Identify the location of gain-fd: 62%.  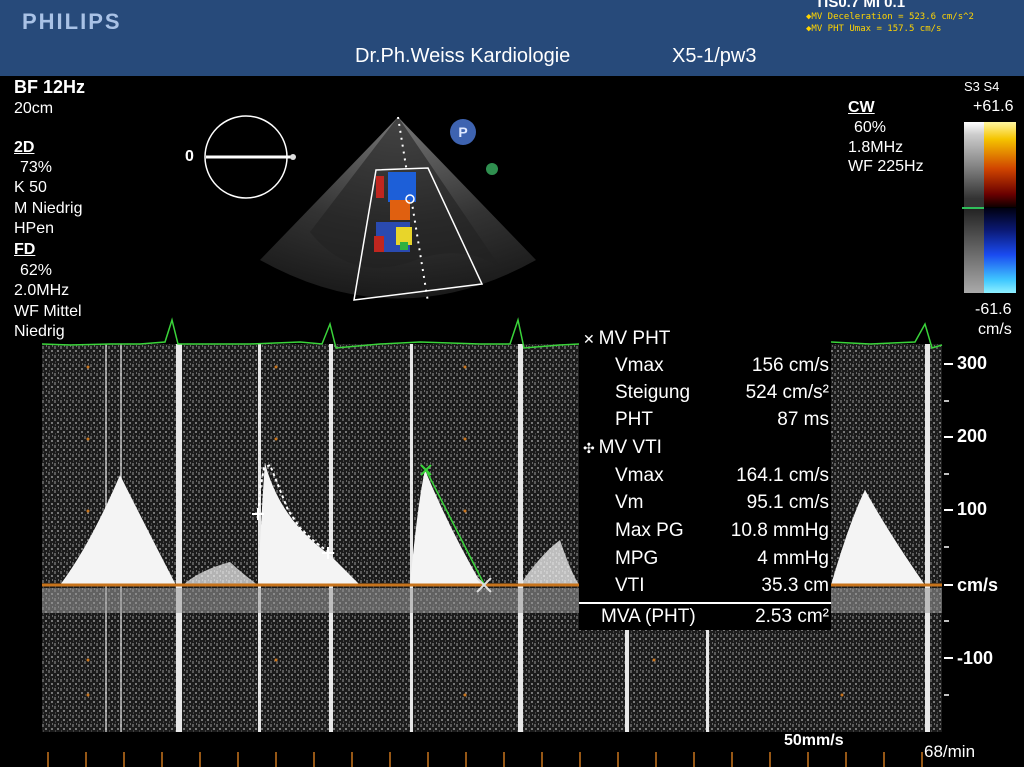
(36, 270).